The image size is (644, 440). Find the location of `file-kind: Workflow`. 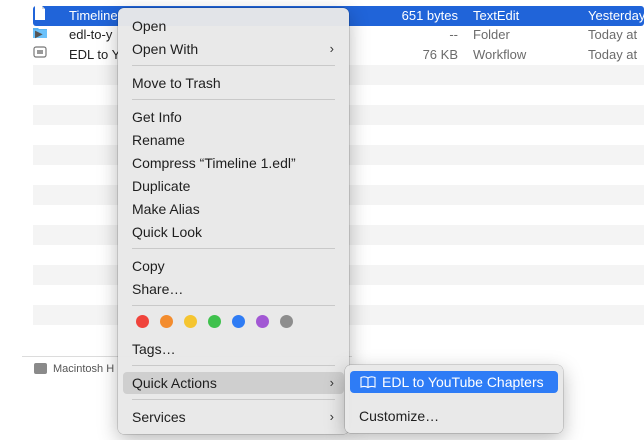

file-kind: Workflow is located at coordinates (500, 54).